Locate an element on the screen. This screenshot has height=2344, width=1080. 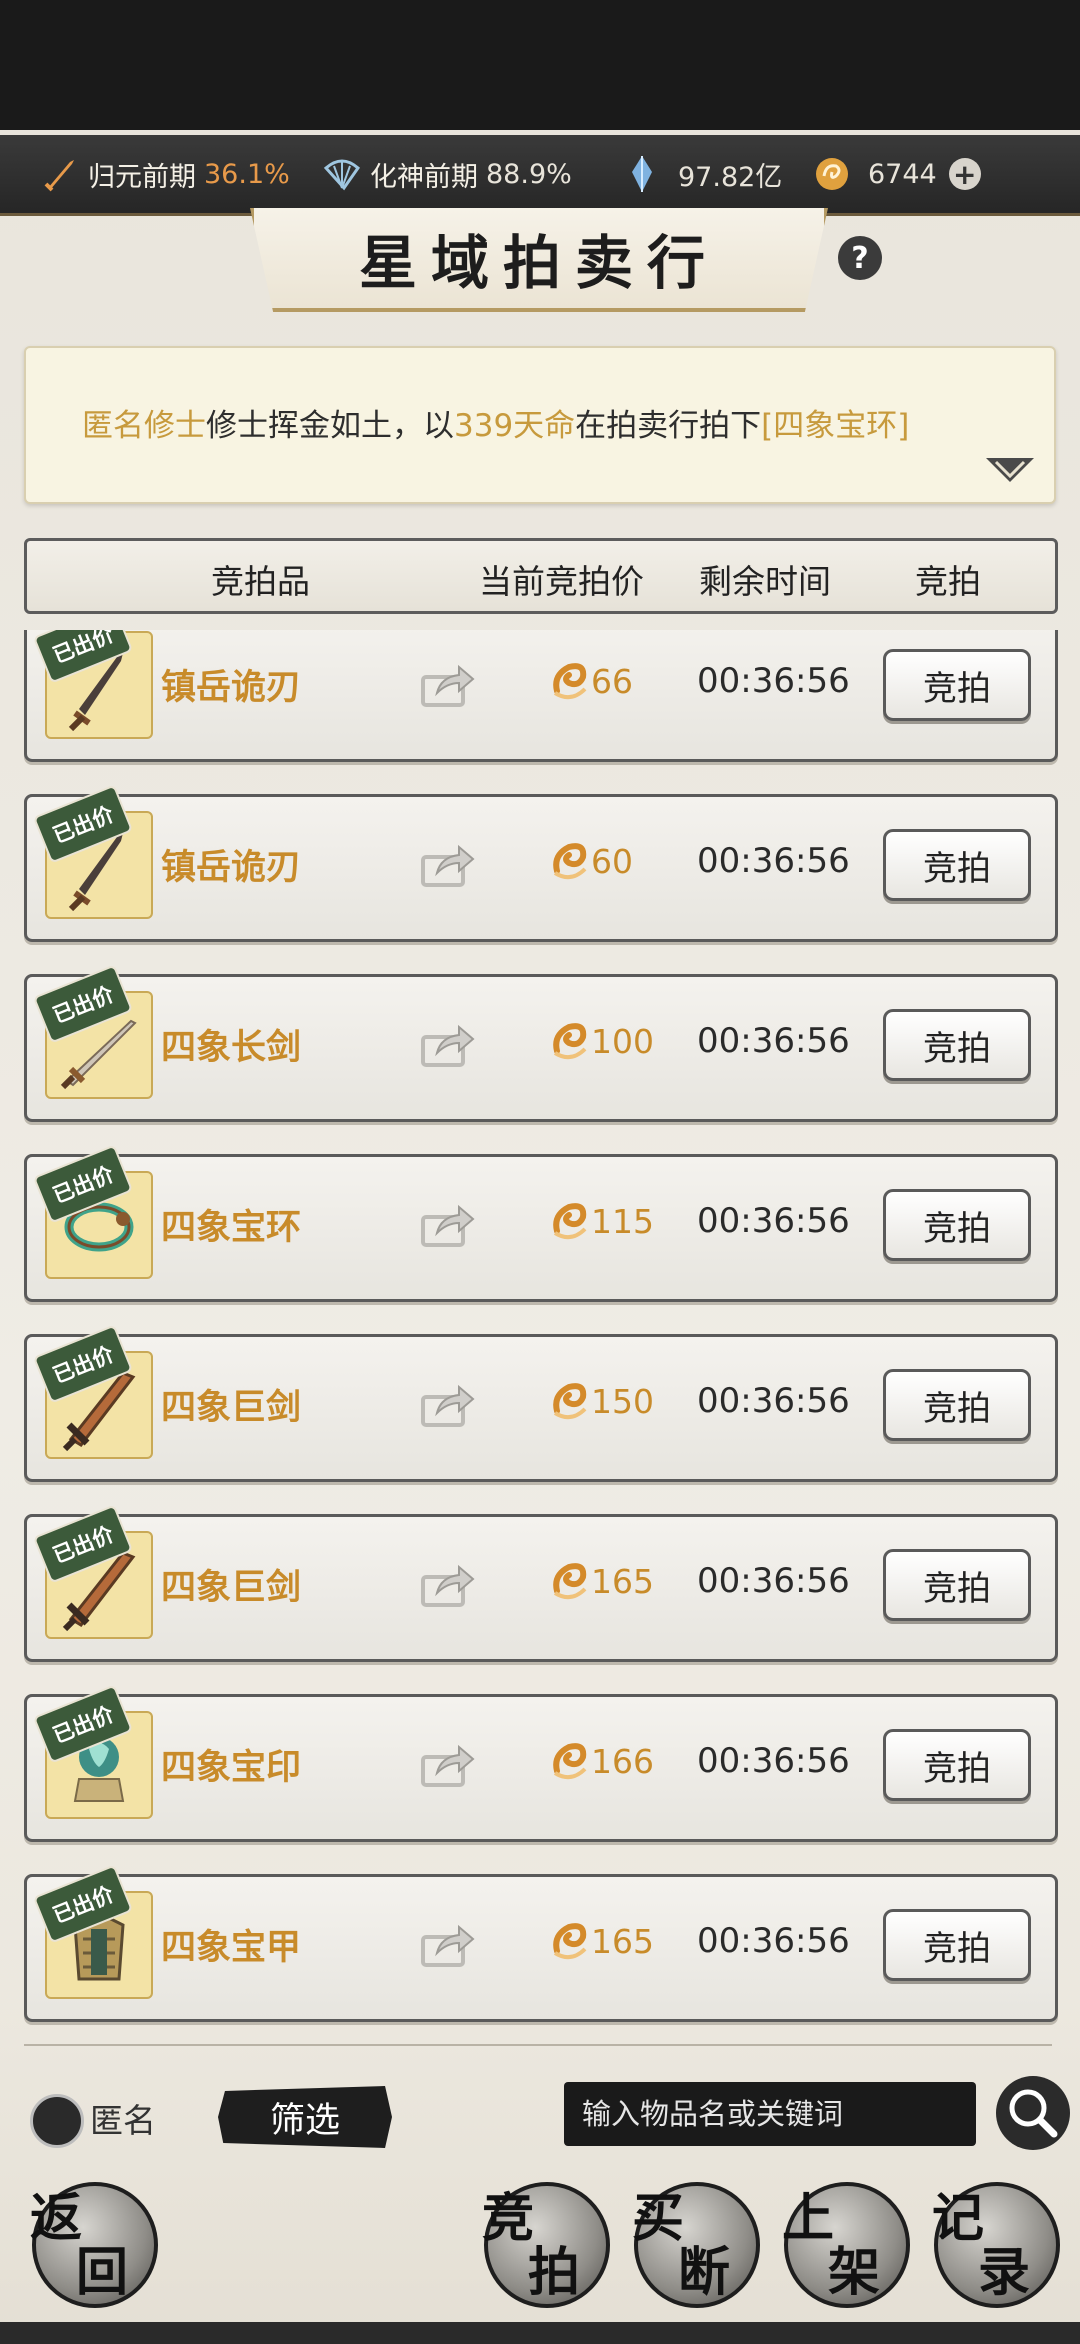
list-item: 已出价 镇岳诡刃 60 00:36:56 竞拍 is located at coordinates (541, 864).